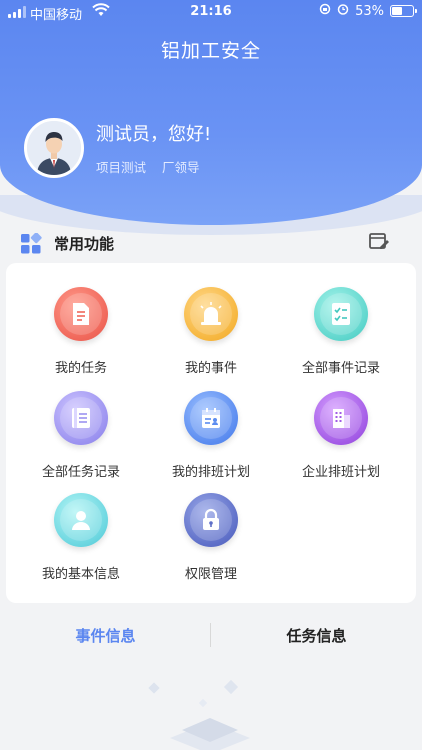  I want to click on func-enterprise-schedule: 企业排班计划, so click(341, 435).